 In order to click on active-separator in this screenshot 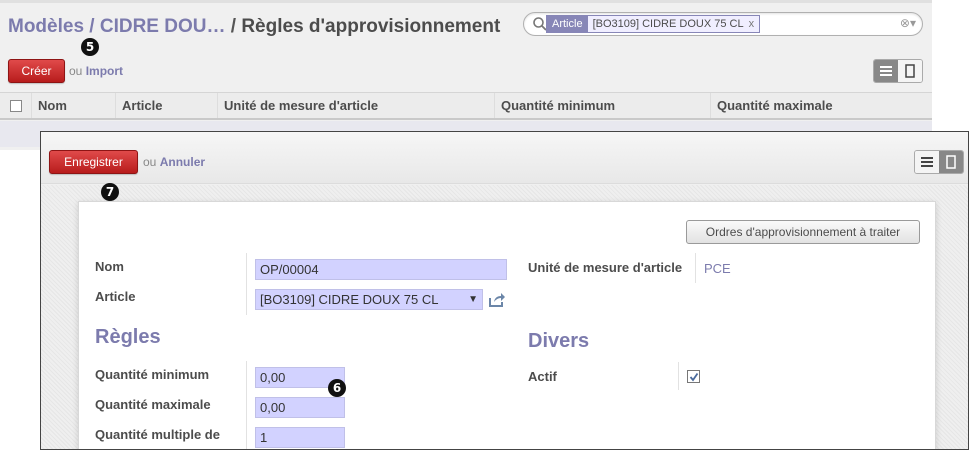, I will do `click(678, 376)`.